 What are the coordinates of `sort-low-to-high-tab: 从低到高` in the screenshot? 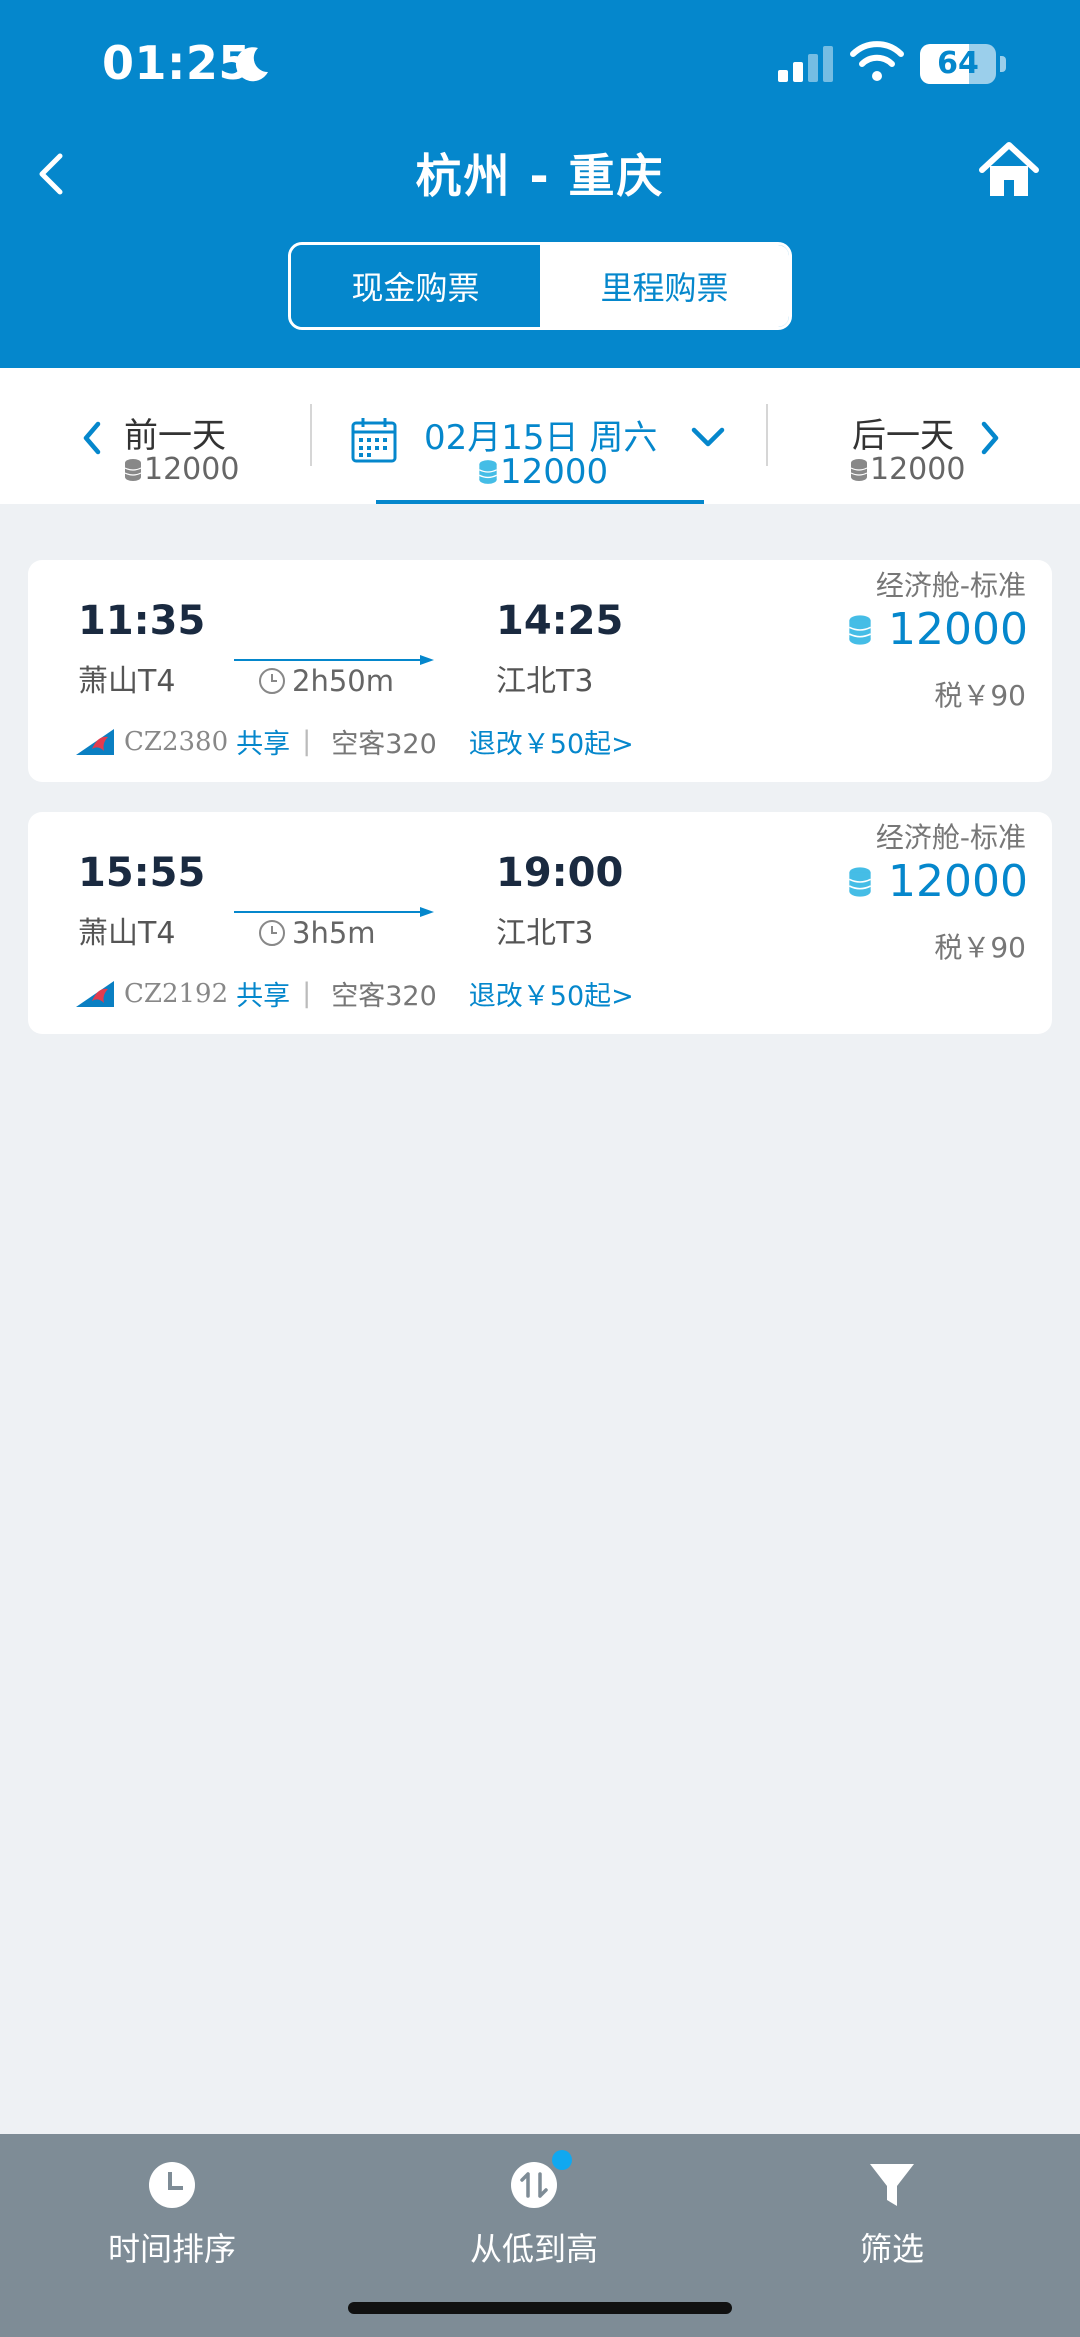 It's located at (534, 2215).